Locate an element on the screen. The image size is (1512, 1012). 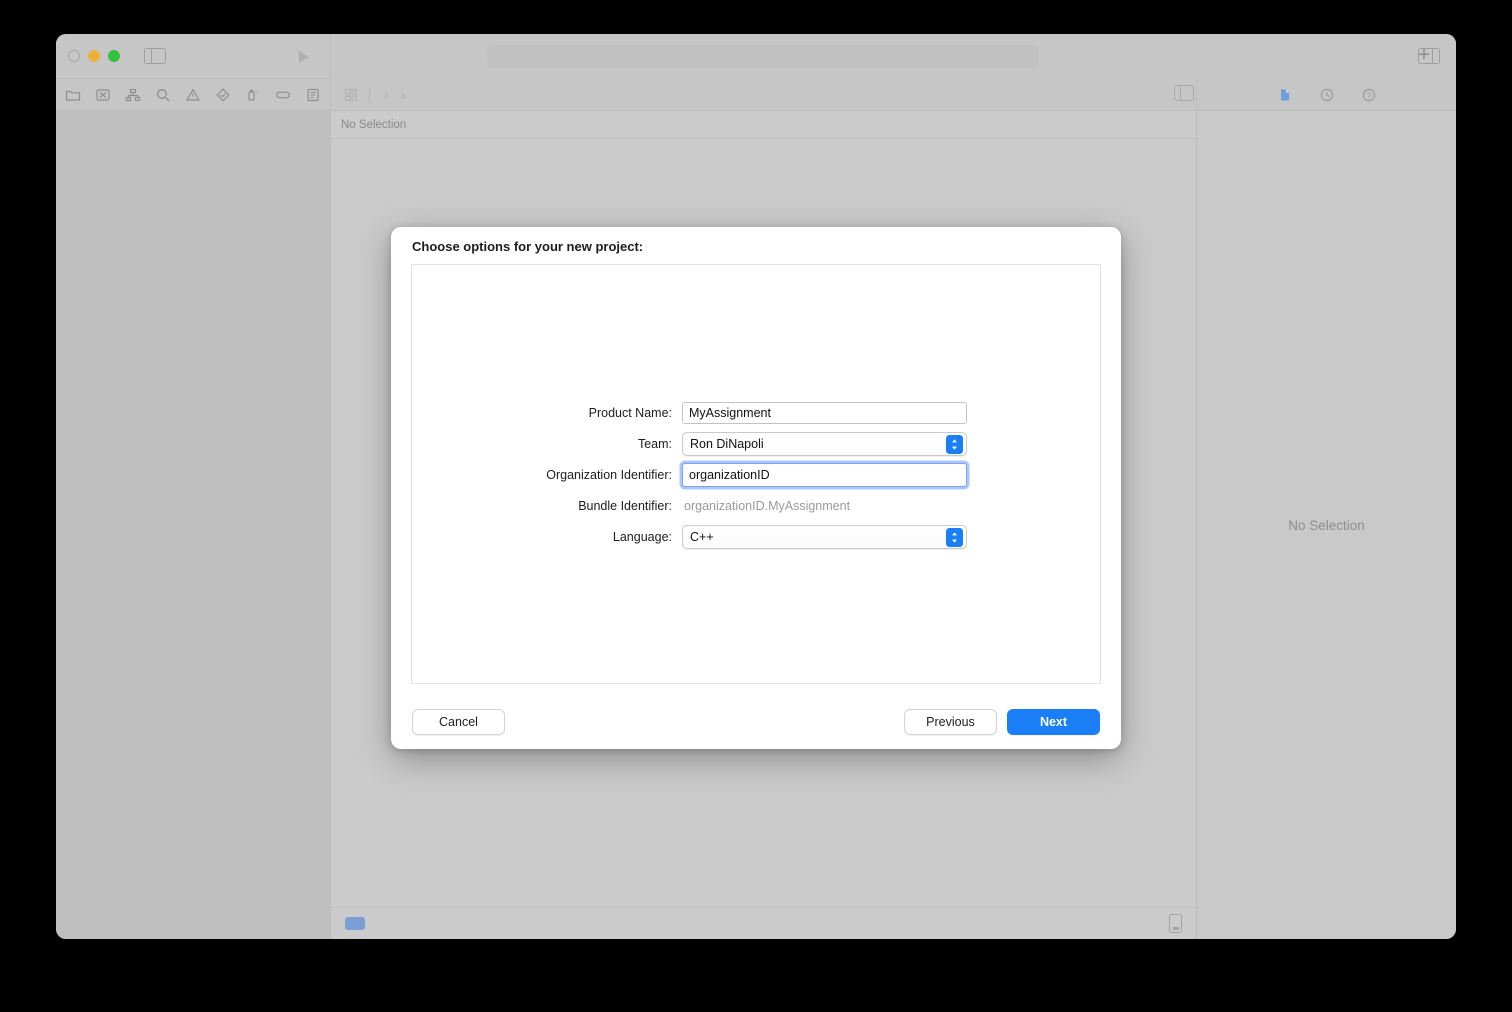
inspector-pane: No Selection is located at coordinates (1326, 525).